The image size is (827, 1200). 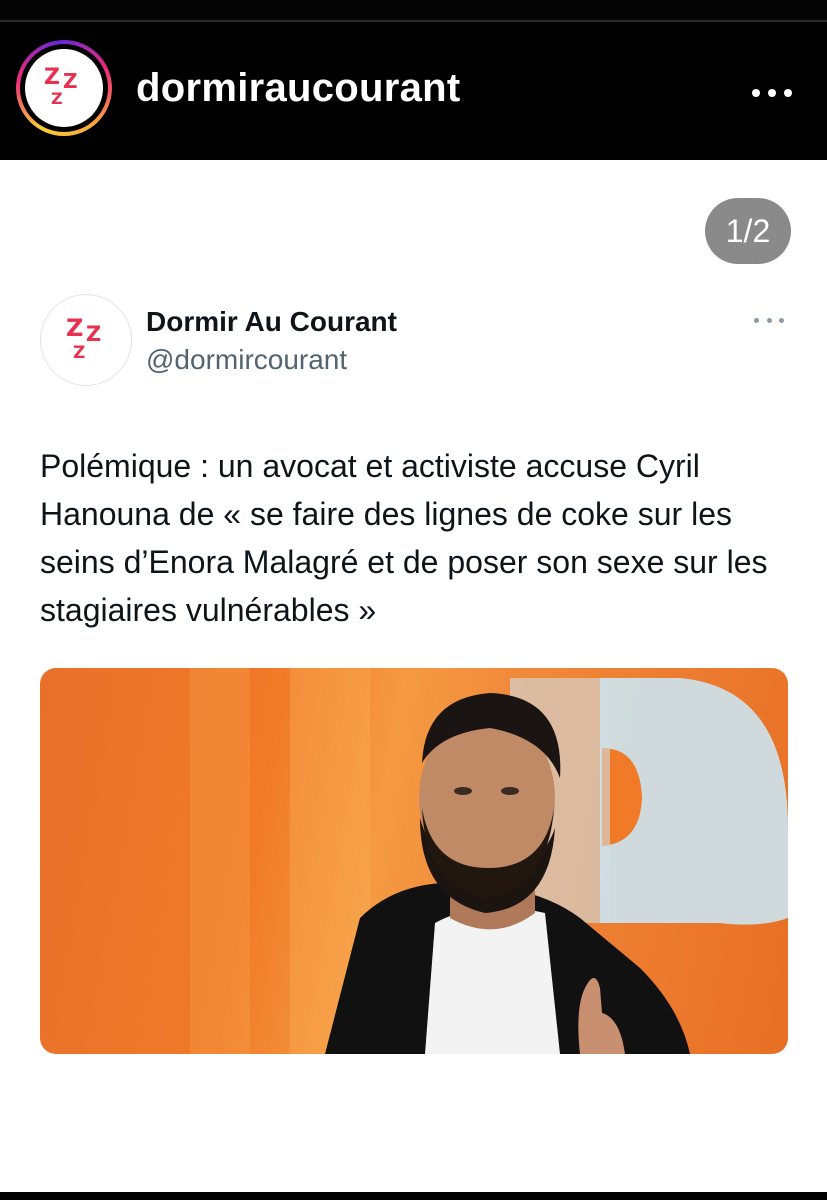 I want to click on status-strip, so click(x=413, y=10).